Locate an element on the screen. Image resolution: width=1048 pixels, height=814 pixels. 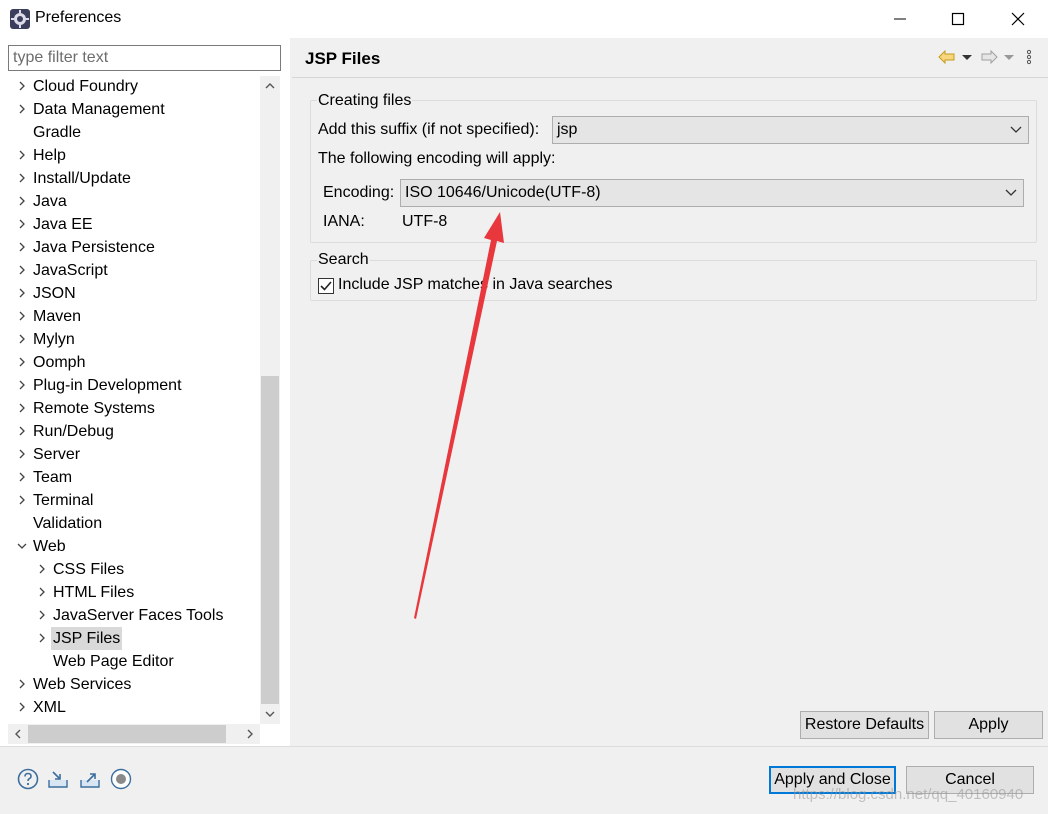
tree-item-label: Web is located at coordinates (49, 546).